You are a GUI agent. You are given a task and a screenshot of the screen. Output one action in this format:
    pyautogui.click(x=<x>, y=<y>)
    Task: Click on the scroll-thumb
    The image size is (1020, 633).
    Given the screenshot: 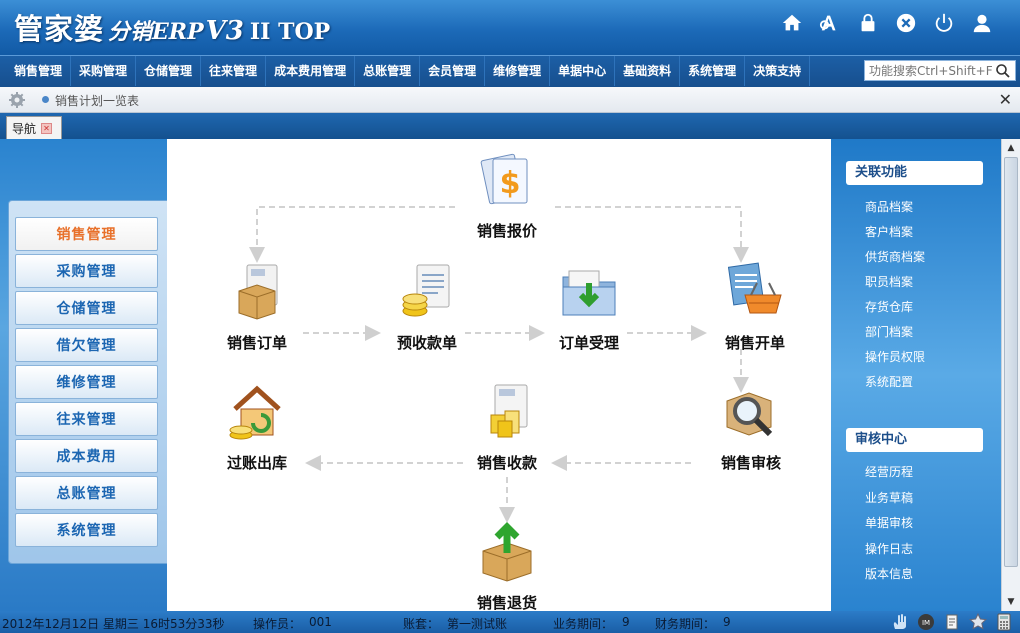 What is the action you would take?
    pyautogui.click(x=1011, y=362)
    